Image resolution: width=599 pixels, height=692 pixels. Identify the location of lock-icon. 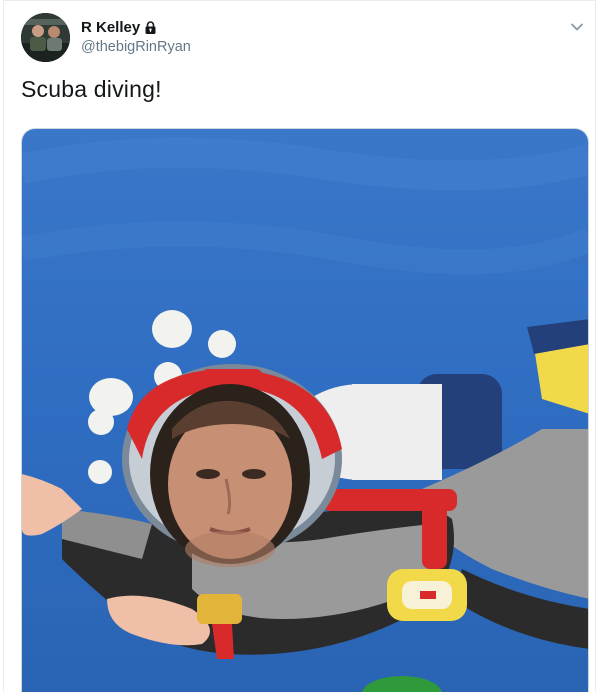
(150, 27).